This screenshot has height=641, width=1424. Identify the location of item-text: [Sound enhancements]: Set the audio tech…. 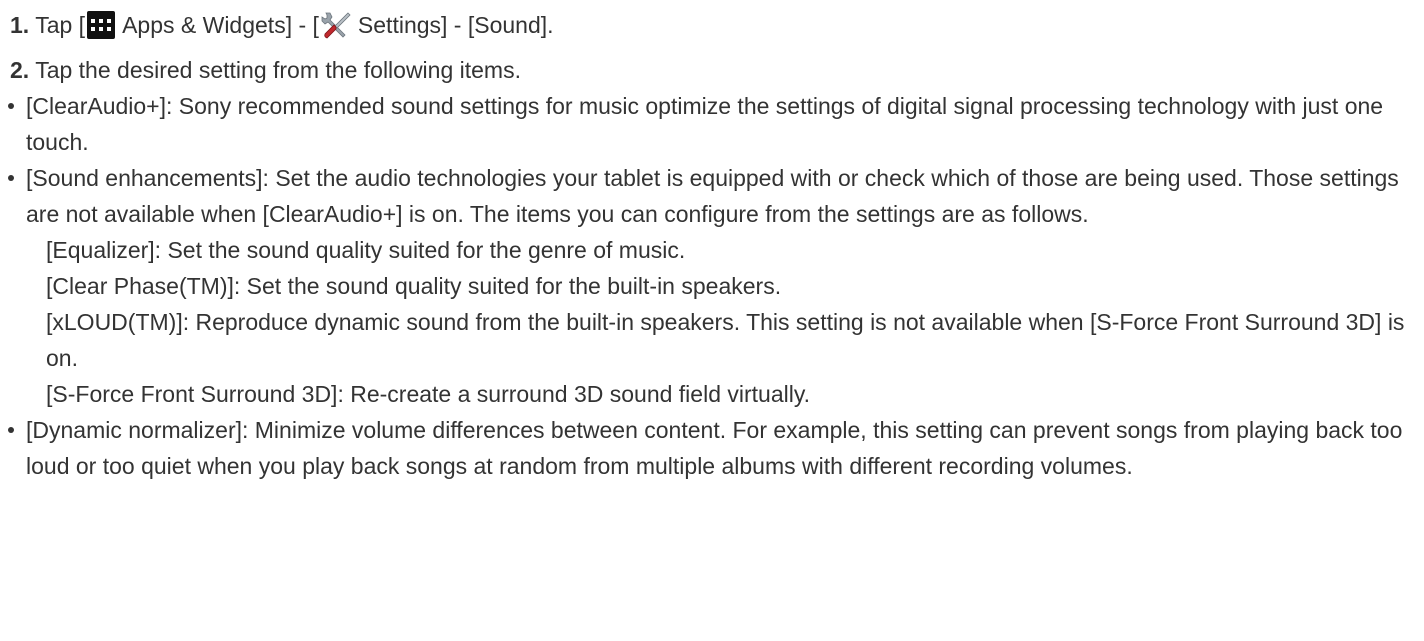
(712, 196).